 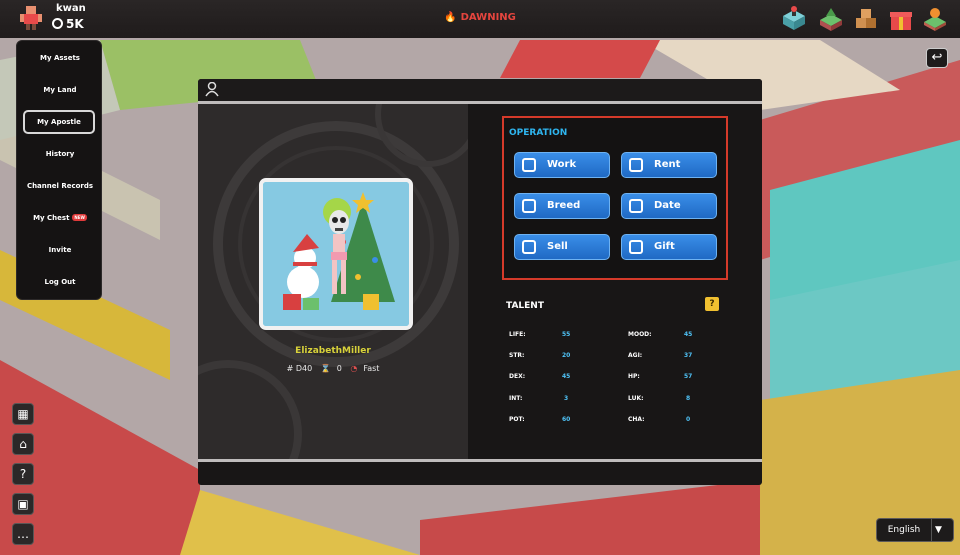 I want to click on talent-value: 60, so click(x=566, y=419).